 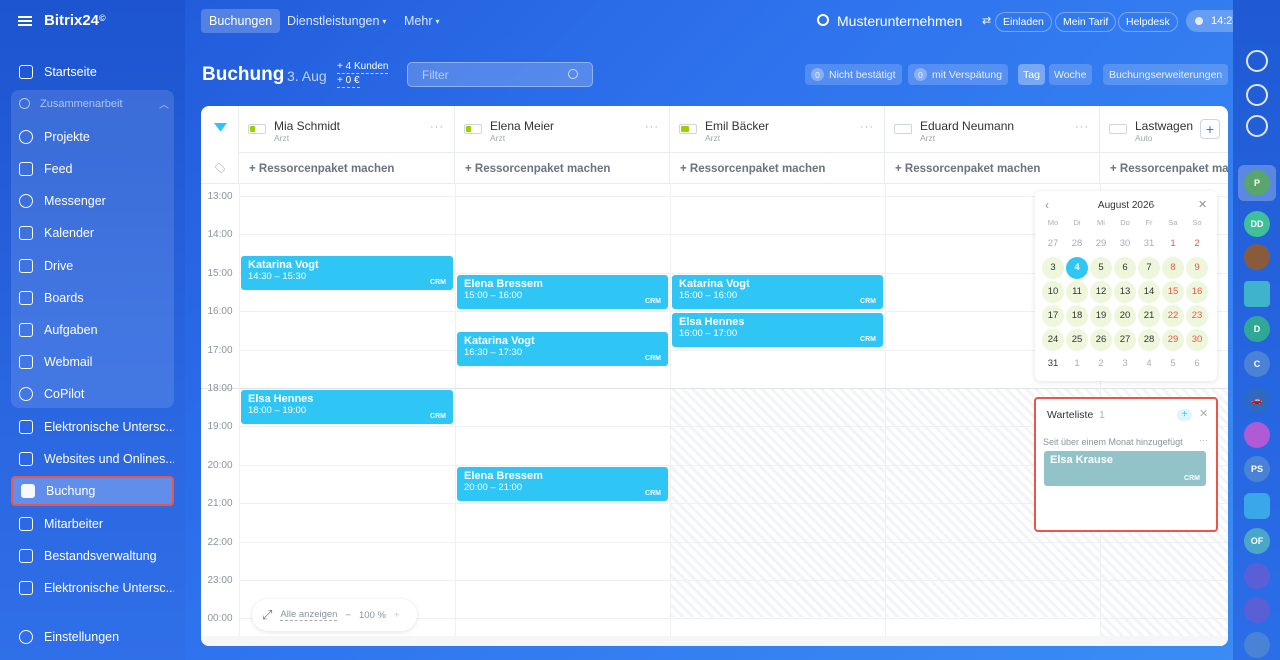 What do you see at coordinates (1101, 316) in the screenshot?
I see `calendar-day: 19` at bounding box center [1101, 316].